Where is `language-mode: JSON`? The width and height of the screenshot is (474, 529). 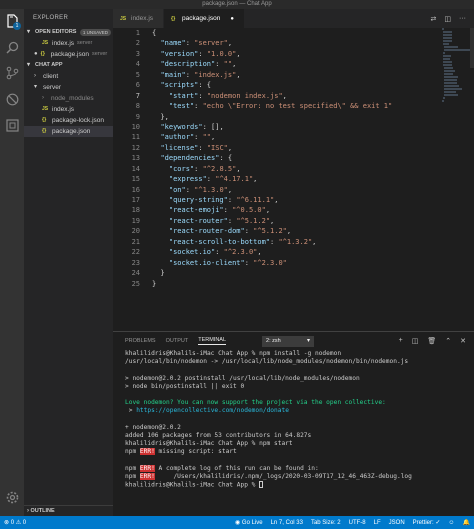
language-mode: JSON is located at coordinates (397, 523).